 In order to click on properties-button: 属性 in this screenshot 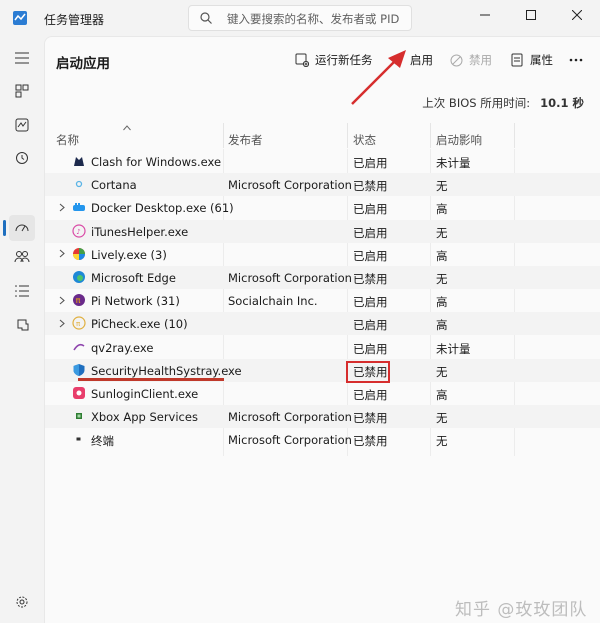, I will do `click(531, 60)`.